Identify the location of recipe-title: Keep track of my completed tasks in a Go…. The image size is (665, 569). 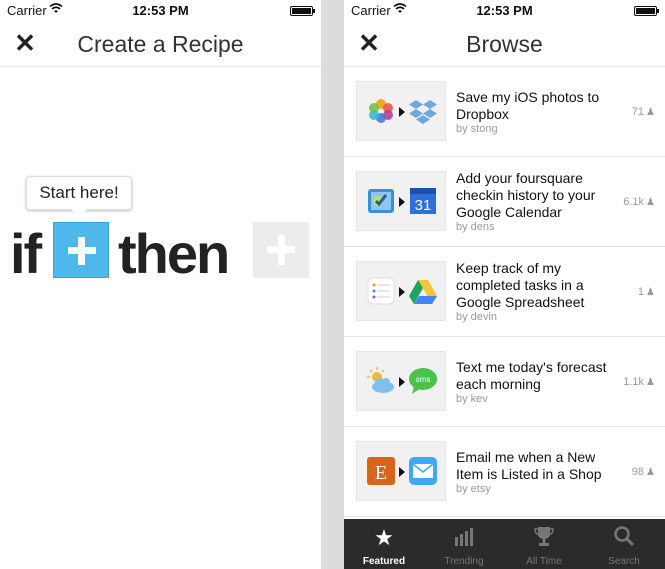
(520, 285).